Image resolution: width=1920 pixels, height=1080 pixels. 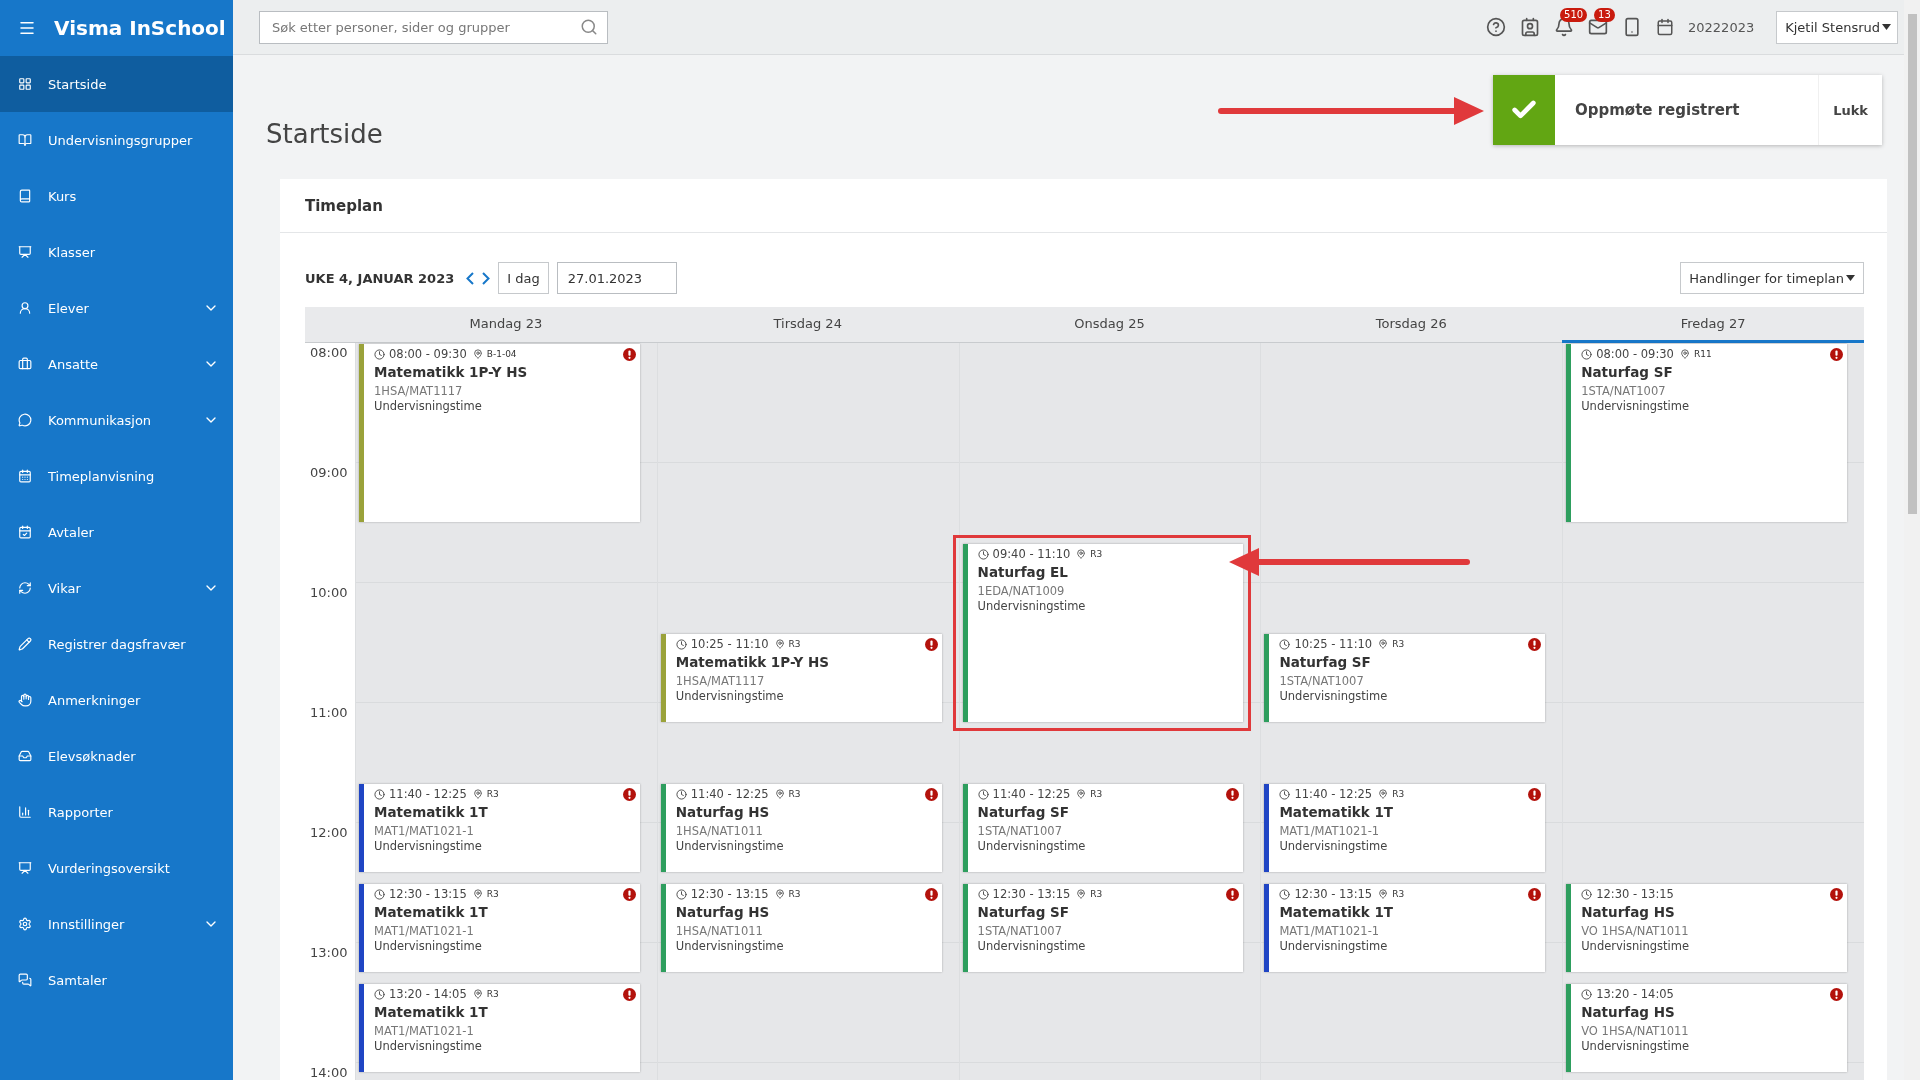 What do you see at coordinates (116, 140) in the screenshot?
I see `sidebar-item: Undervisningsgrupper` at bounding box center [116, 140].